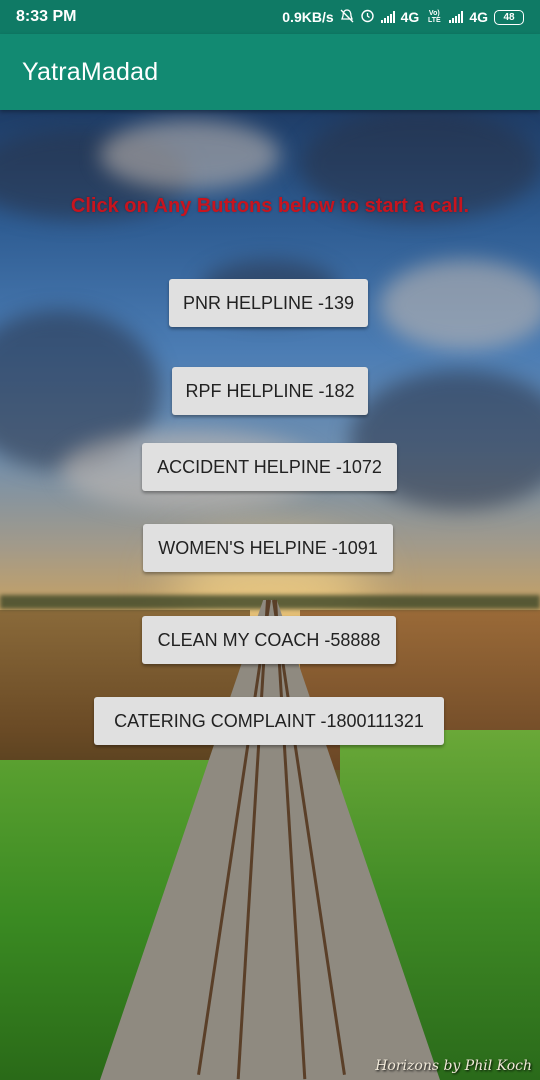  What do you see at coordinates (308, 17) in the screenshot?
I see `network-speed: 0.9KB/s` at bounding box center [308, 17].